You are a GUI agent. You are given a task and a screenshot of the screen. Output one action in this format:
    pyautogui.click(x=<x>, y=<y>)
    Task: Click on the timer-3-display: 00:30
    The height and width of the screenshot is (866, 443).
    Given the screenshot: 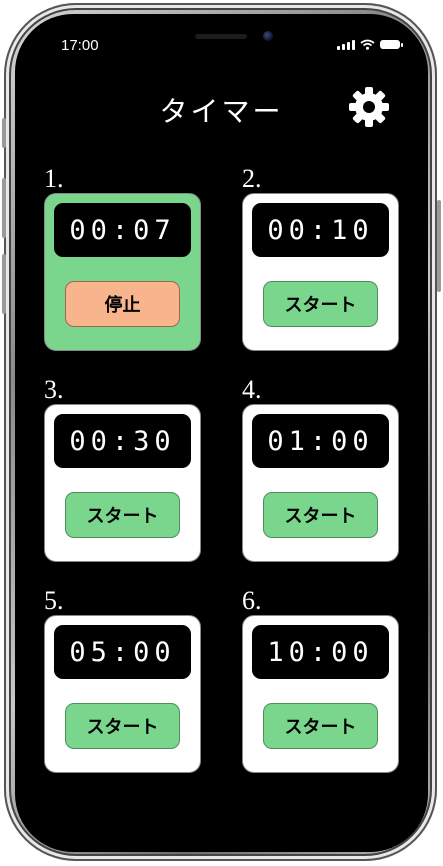 What is the action you would take?
    pyautogui.click(x=122, y=441)
    